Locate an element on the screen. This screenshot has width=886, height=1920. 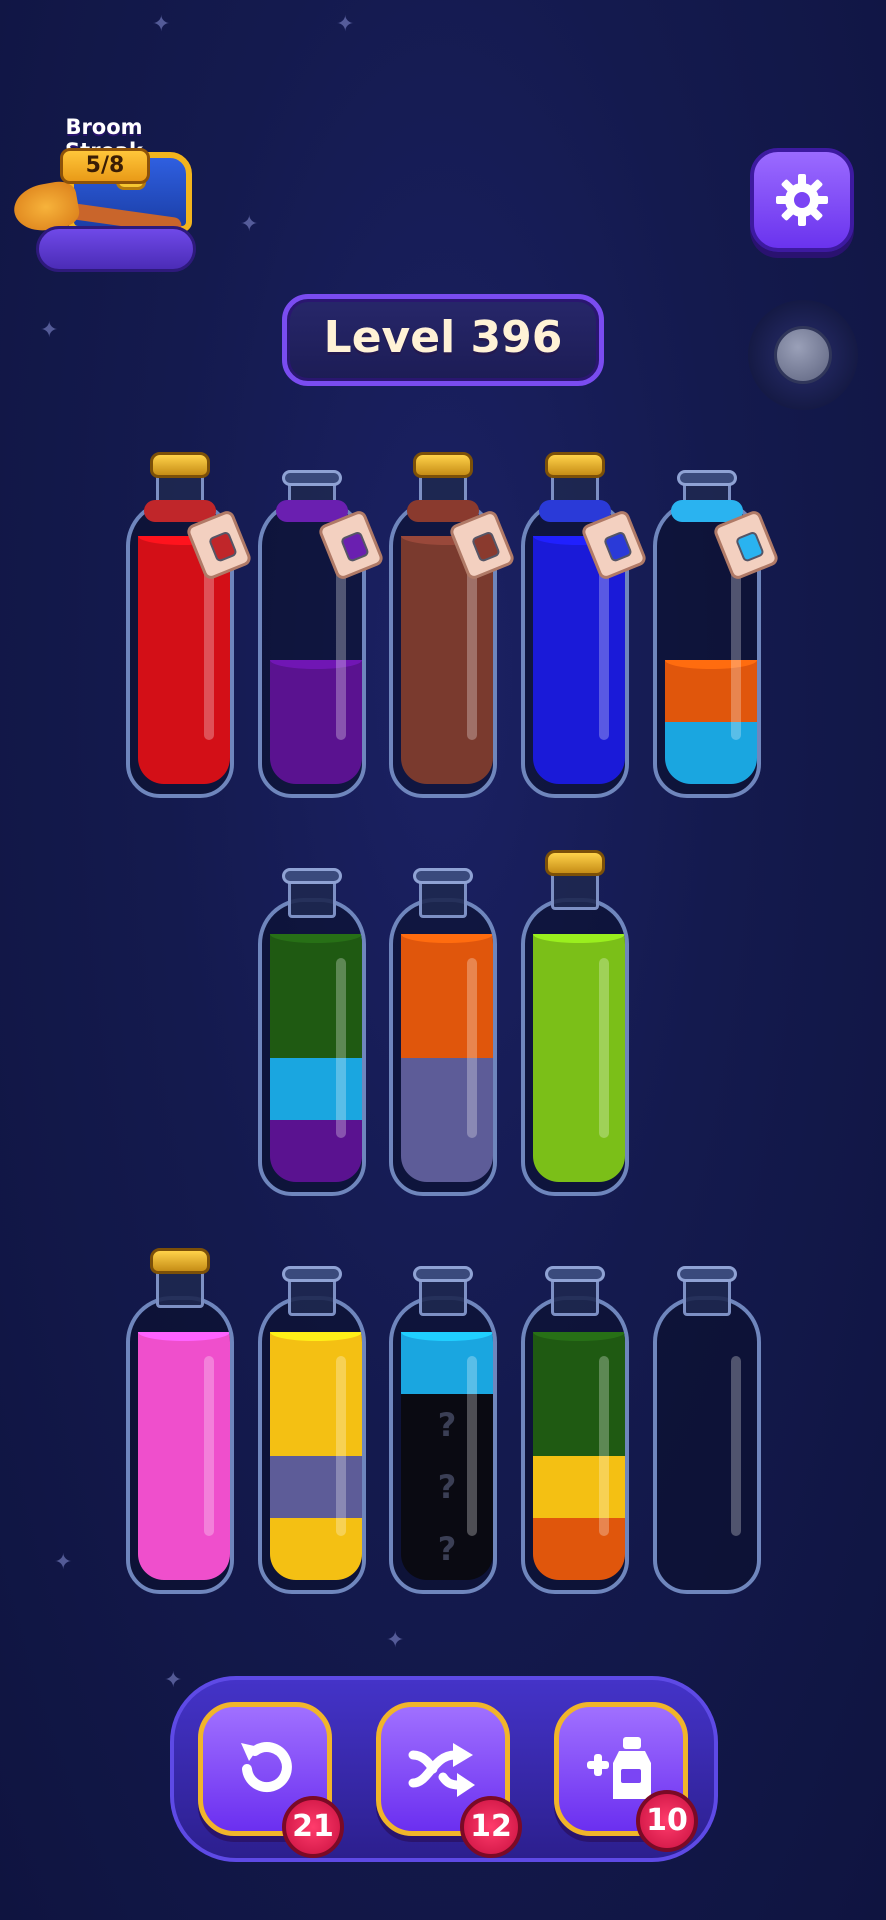
add-bottle-count-badge: 10 is located at coordinates (667, 1821).